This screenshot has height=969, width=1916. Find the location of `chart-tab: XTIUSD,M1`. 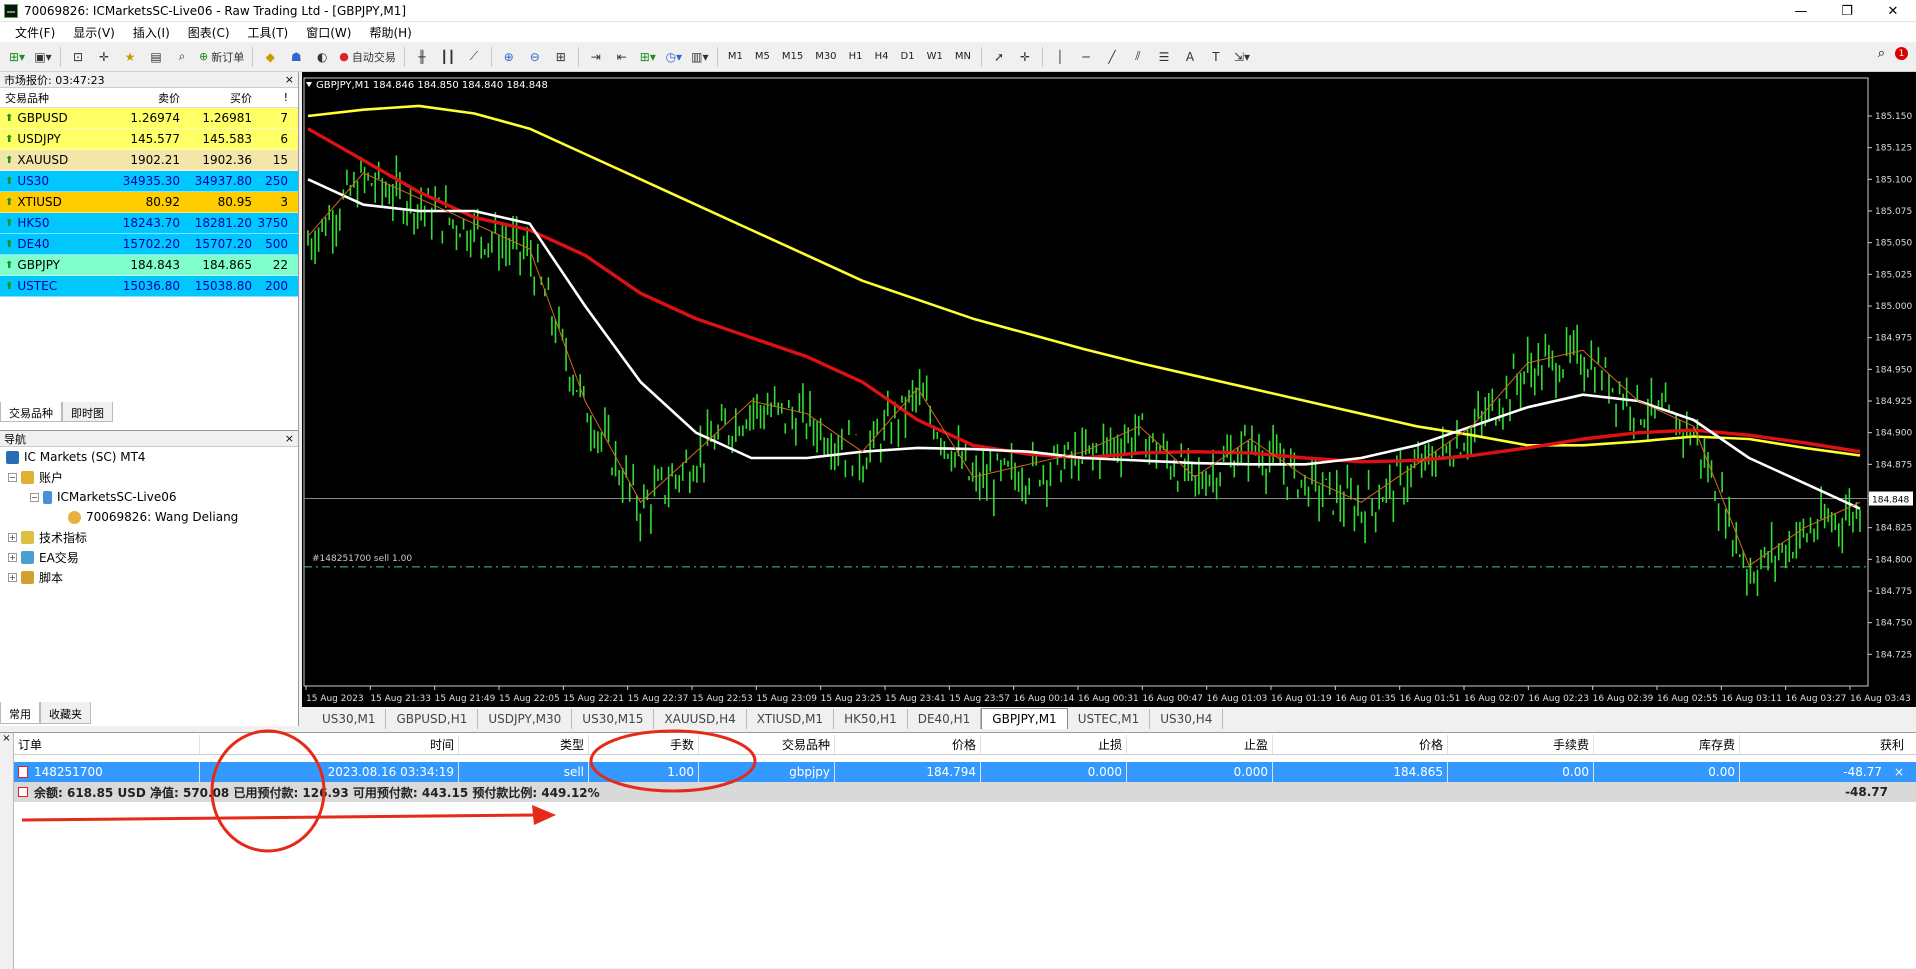

chart-tab: XTIUSD,M1 is located at coordinates (791, 719).